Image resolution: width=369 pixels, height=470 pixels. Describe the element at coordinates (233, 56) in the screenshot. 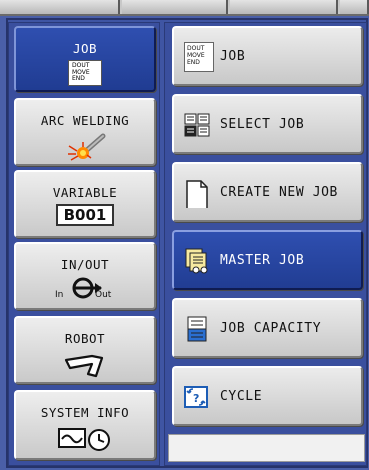

I see `sub-menu-label: JOB` at that location.